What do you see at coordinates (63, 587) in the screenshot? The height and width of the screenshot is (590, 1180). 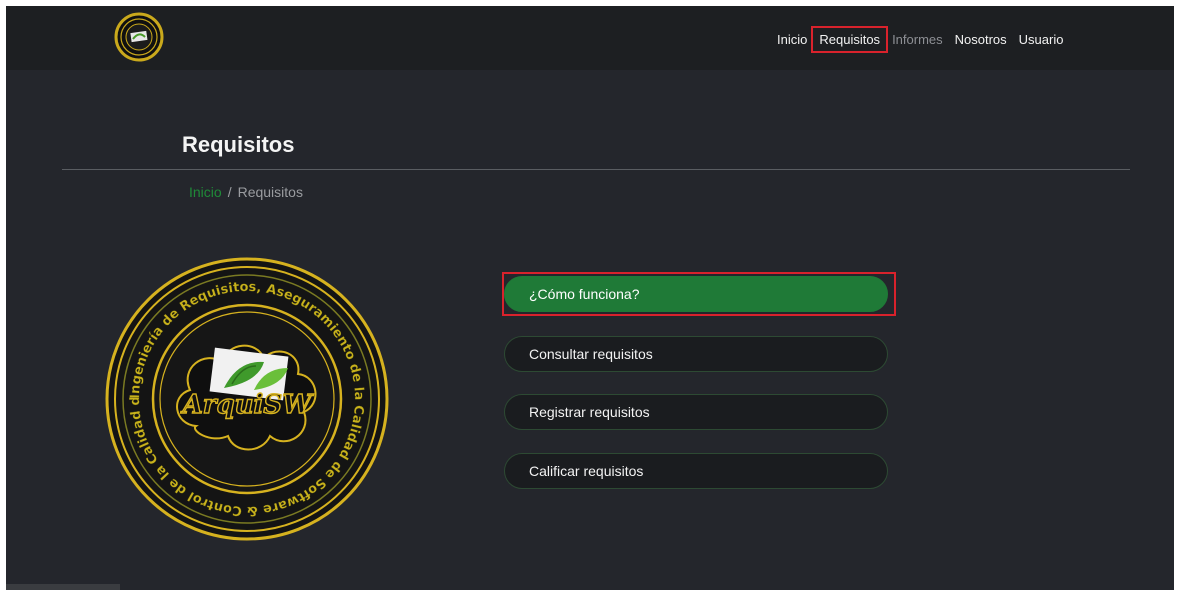 I see `status-strip` at bounding box center [63, 587].